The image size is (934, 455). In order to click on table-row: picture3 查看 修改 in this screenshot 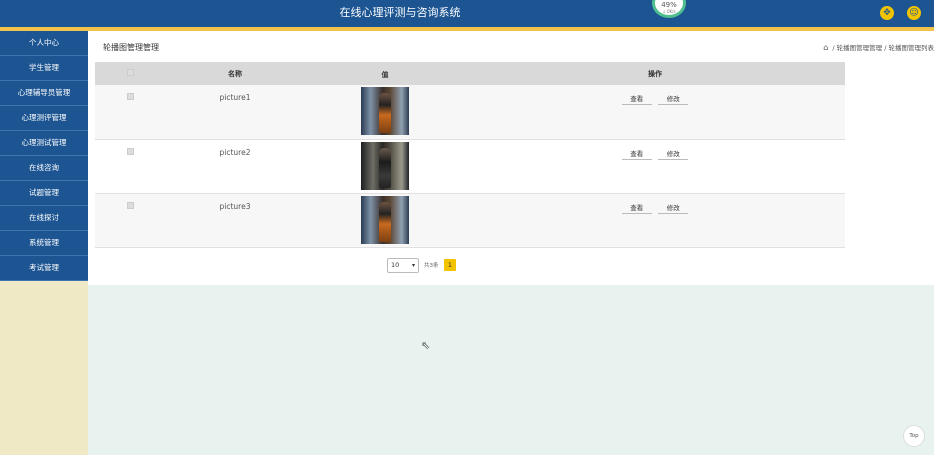, I will do `click(470, 220)`.